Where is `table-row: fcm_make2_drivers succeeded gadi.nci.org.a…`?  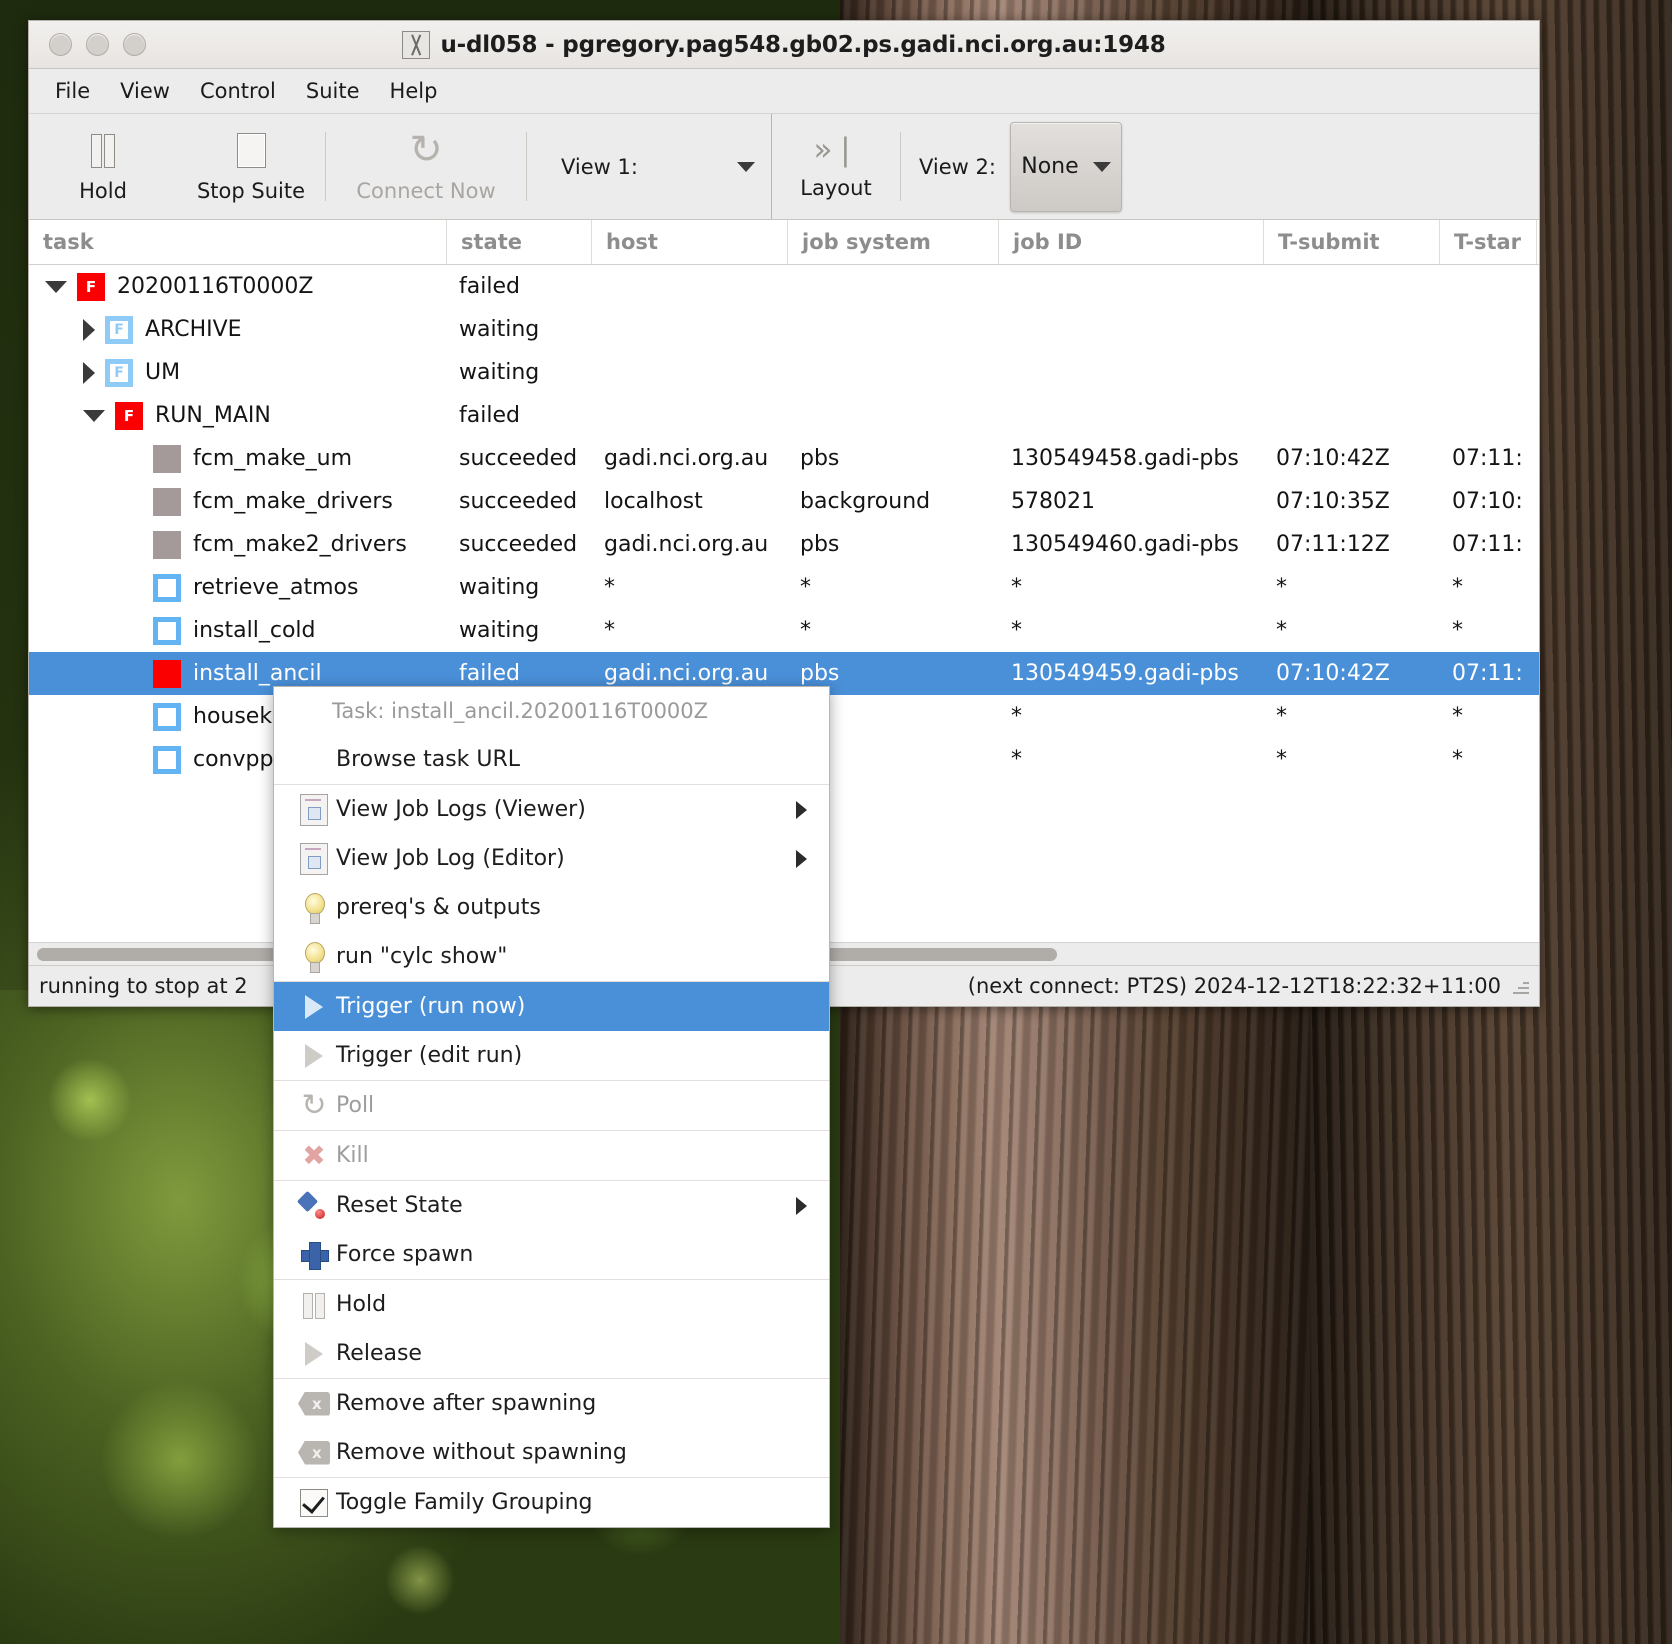 table-row: fcm_make2_drivers succeeded gadi.nci.org.a… is located at coordinates (784, 544).